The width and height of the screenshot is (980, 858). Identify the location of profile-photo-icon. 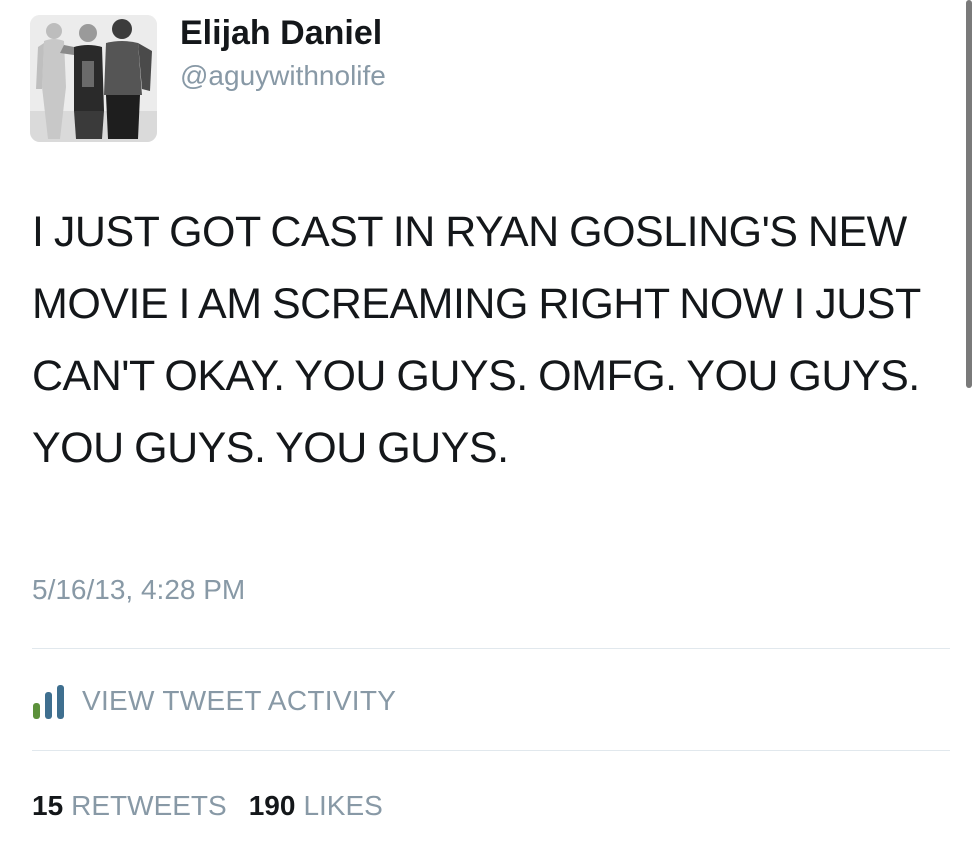
(93, 78).